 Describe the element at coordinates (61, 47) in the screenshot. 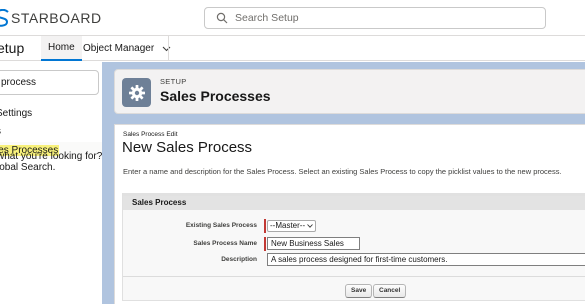

I see `tab-home-label: Home` at that location.